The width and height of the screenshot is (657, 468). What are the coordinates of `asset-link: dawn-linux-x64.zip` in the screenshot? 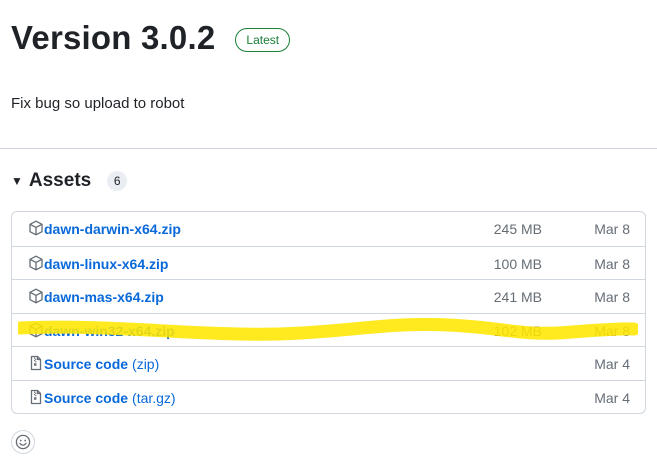 It's located at (106, 264).